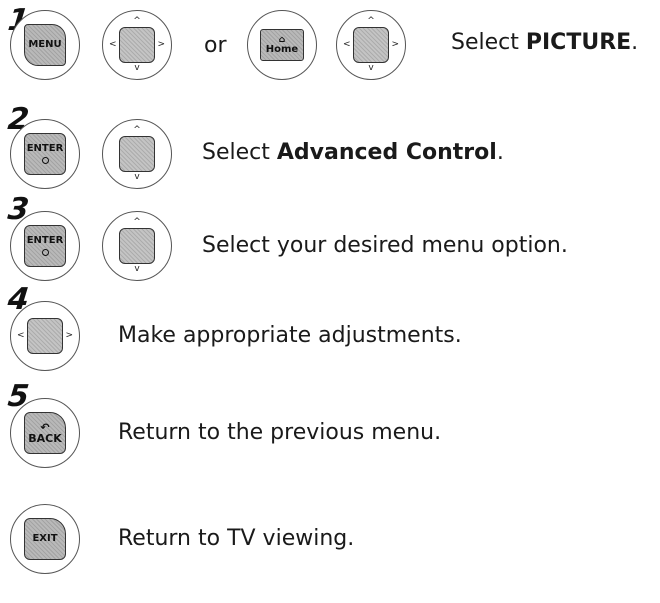 Image resolution: width=660 pixels, height=603 pixels. I want to click on nav-pad-circle: < >, so click(45, 336).